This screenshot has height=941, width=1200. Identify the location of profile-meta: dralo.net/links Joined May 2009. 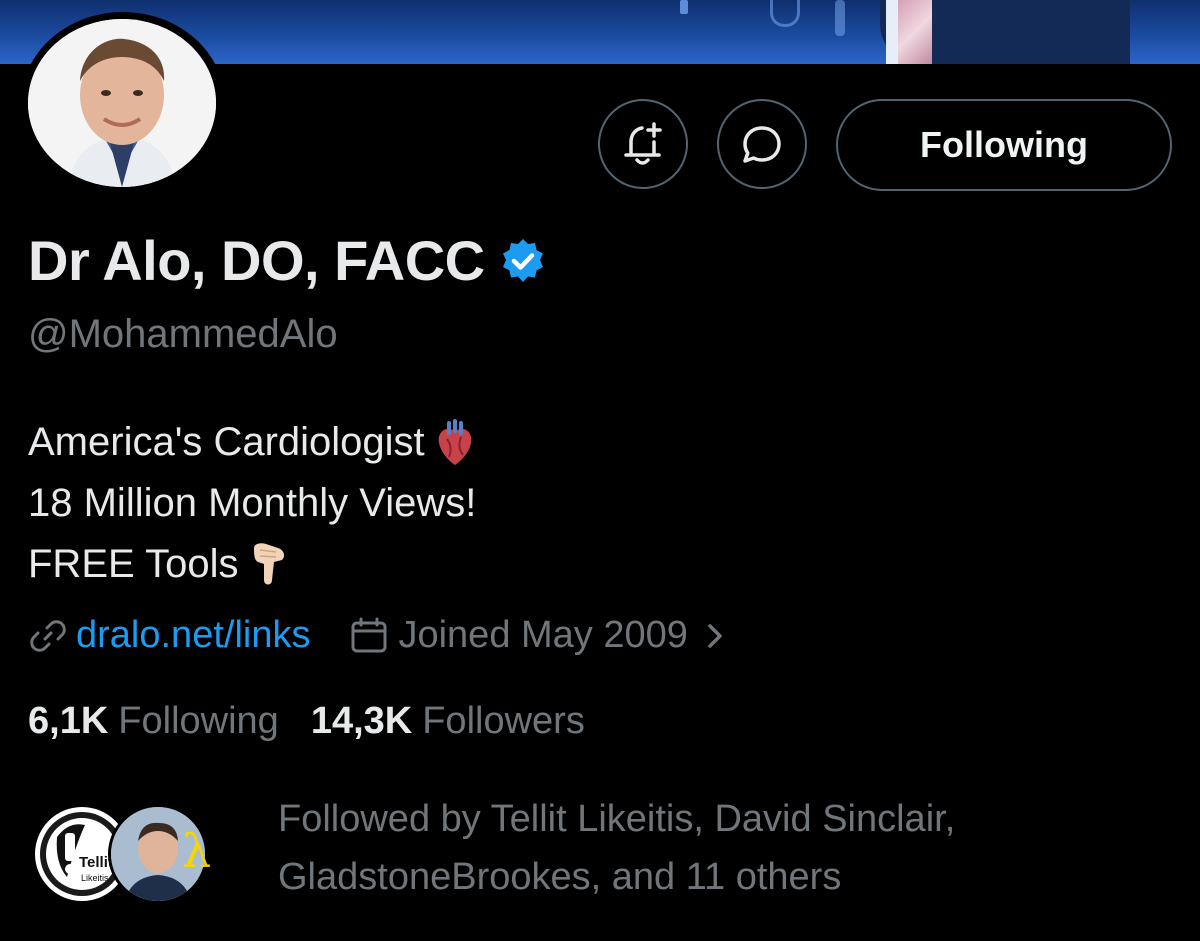
(376, 635).